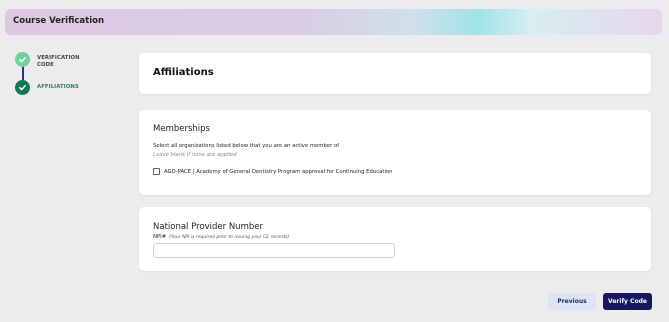  Describe the element at coordinates (70, 77) in the screenshot. I see `progress-stepper: VERIFICATION CODE AFFILIATIONS` at that location.